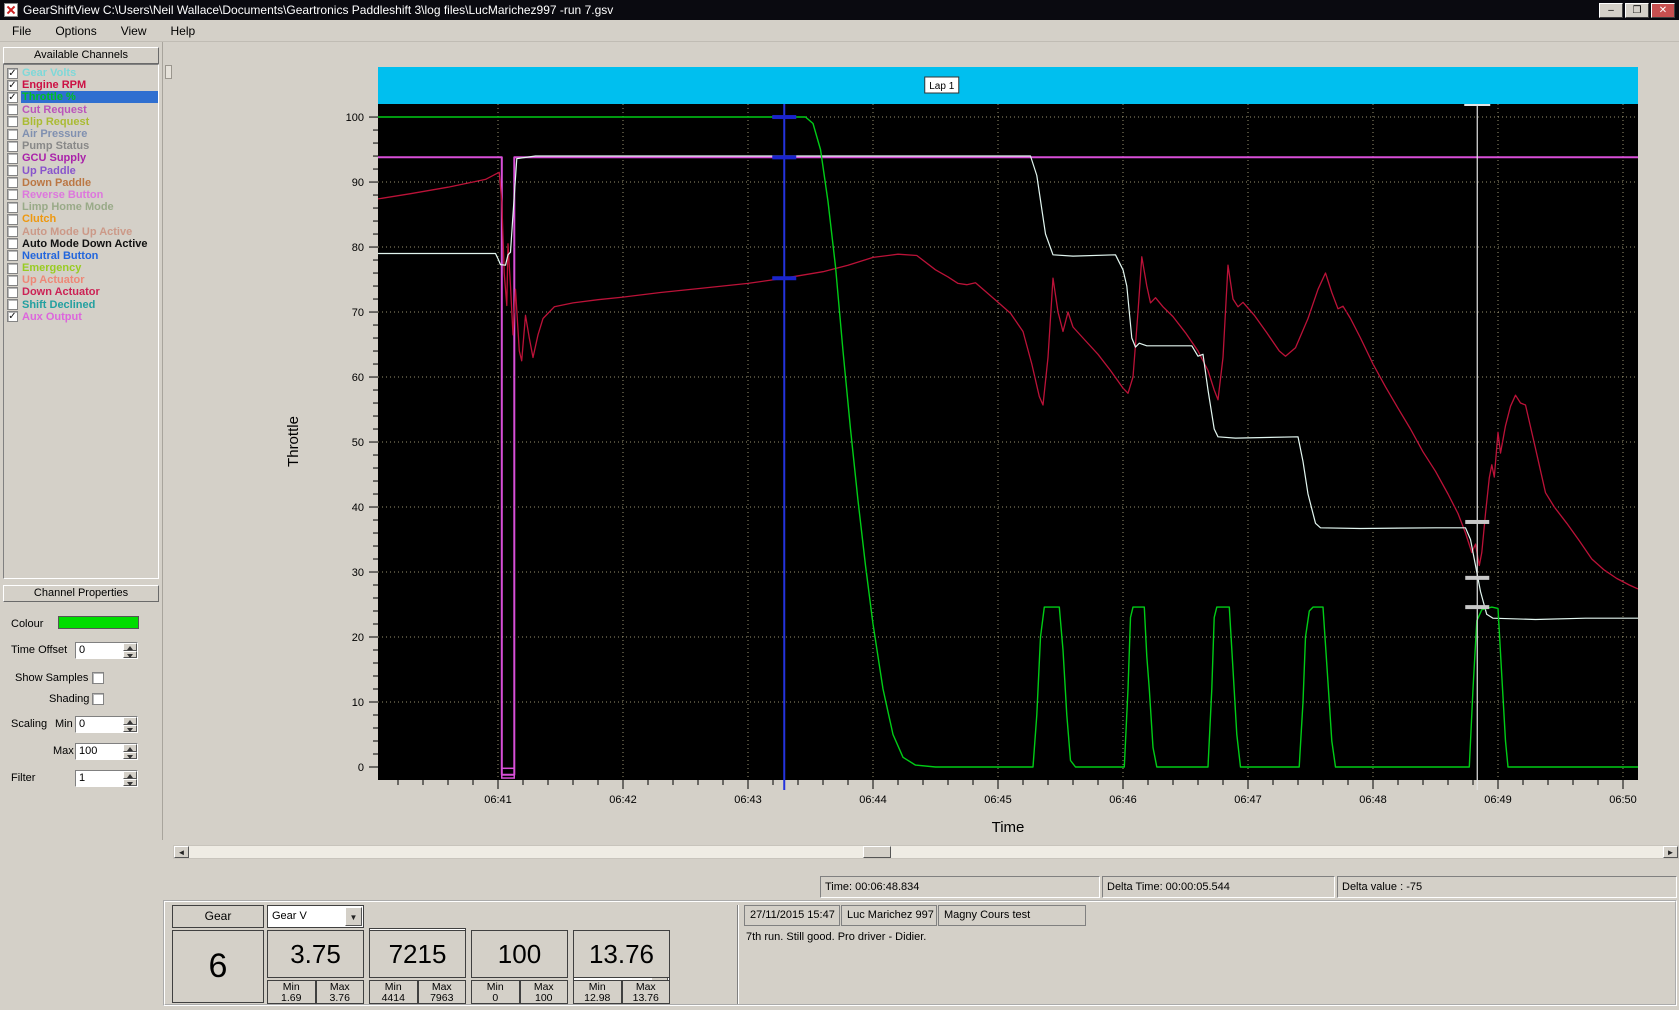 The height and width of the screenshot is (1010, 1679). Describe the element at coordinates (81, 171) in the screenshot. I see `channel-item: Up Paddle` at that location.